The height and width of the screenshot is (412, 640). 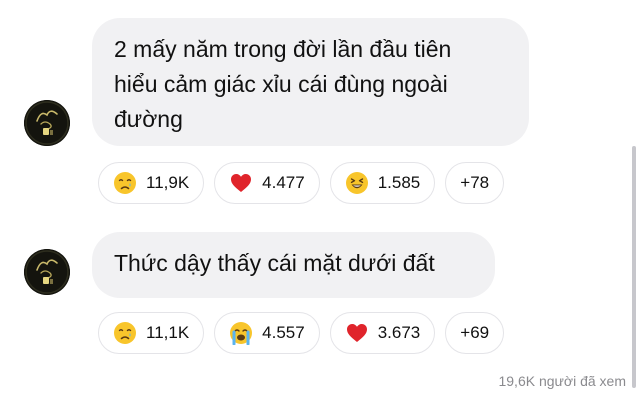 I want to click on reaction-chip-heart: 3.673, so click(x=382, y=333).